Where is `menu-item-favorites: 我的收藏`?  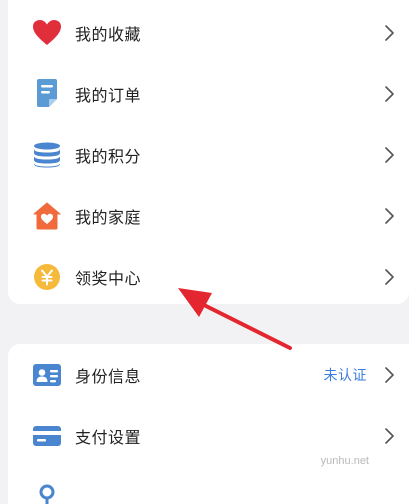
menu-item-favorites: 我的收藏 is located at coordinates (208, 32).